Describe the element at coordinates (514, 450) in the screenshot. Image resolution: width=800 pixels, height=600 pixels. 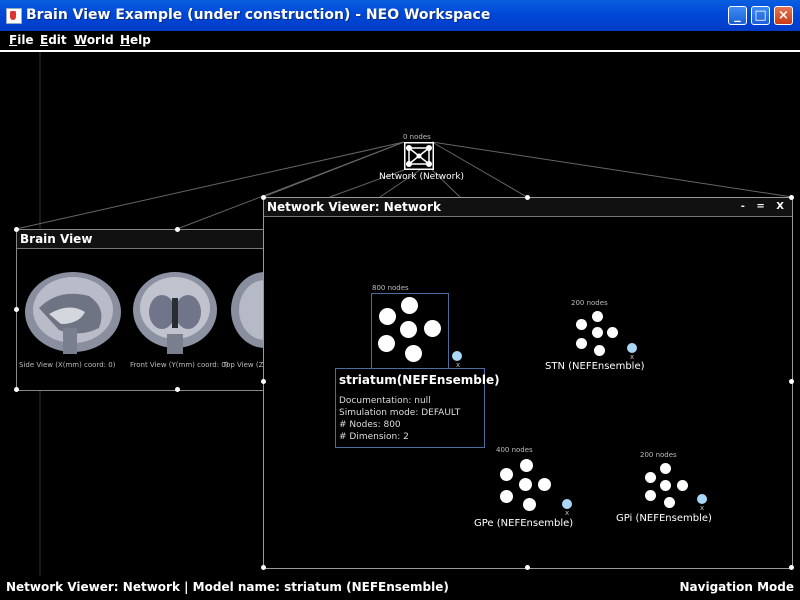
I see `gpe-node-count: 400 nodes` at that location.